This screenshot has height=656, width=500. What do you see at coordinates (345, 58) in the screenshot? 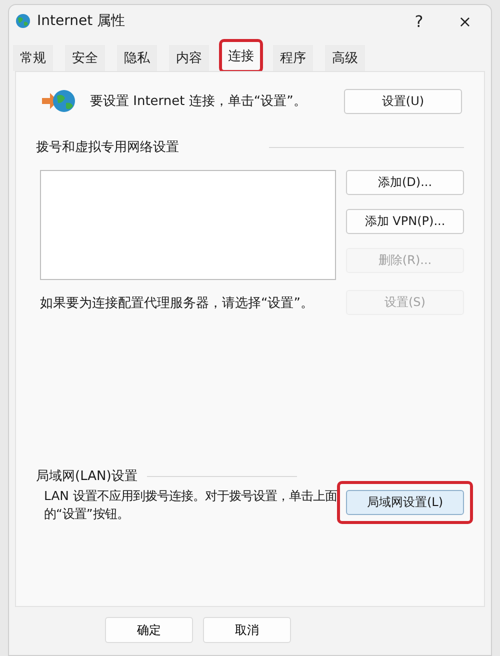
I see `tab: 高级` at bounding box center [345, 58].